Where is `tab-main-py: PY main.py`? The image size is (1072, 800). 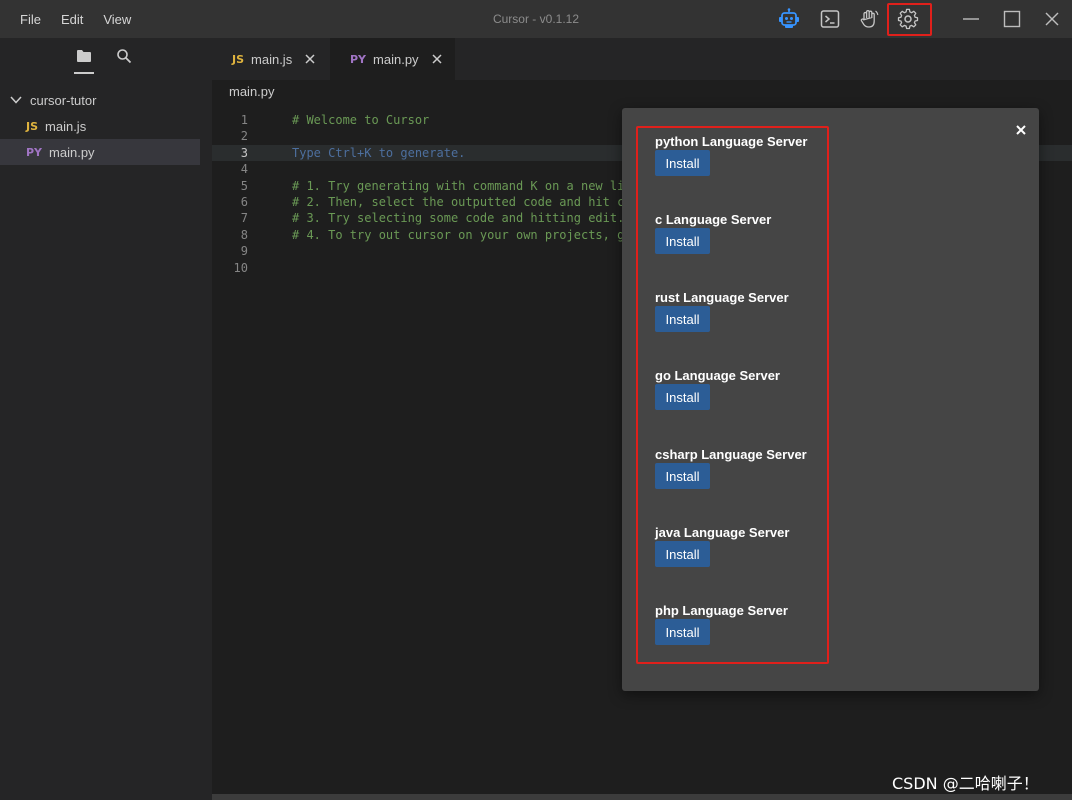
tab-main-py: PY main.py is located at coordinates (392, 59).